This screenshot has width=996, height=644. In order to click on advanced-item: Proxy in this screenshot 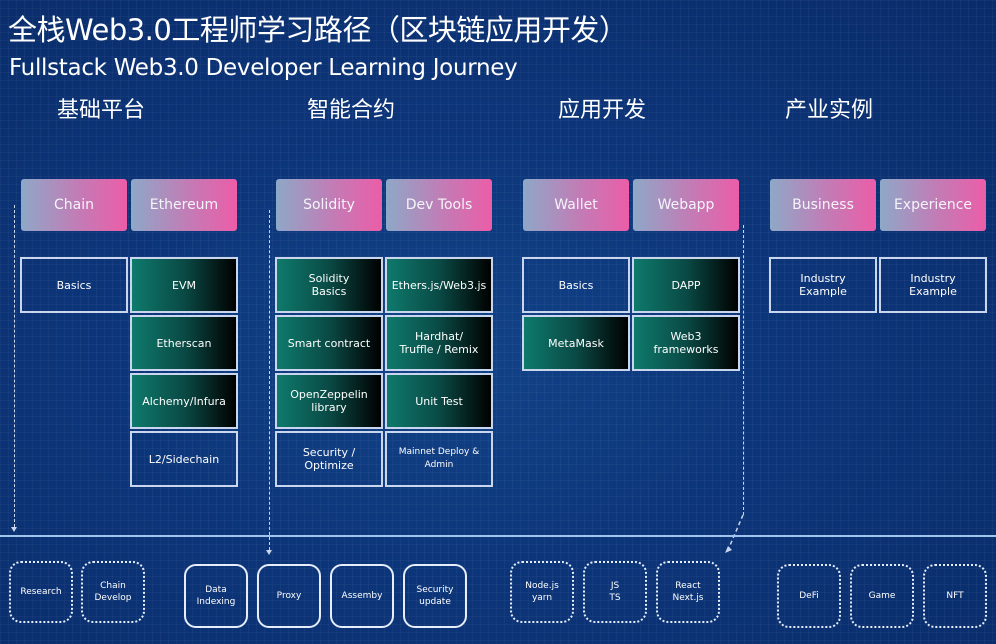, I will do `click(289, 596)`.